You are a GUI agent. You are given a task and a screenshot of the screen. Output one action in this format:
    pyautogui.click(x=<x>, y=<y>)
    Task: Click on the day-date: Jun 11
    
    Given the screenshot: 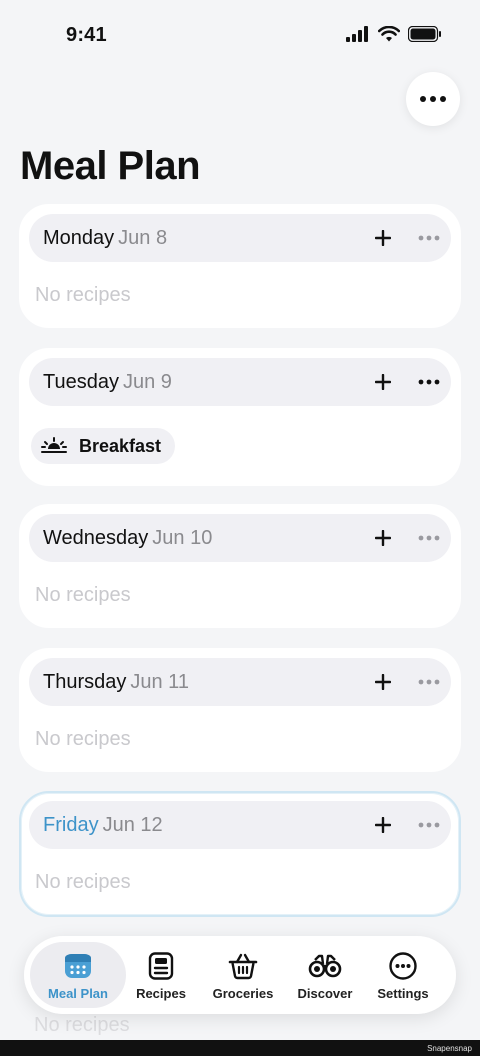 What is the action you would take?
    pyautogui.click(x=159, y=682)
    